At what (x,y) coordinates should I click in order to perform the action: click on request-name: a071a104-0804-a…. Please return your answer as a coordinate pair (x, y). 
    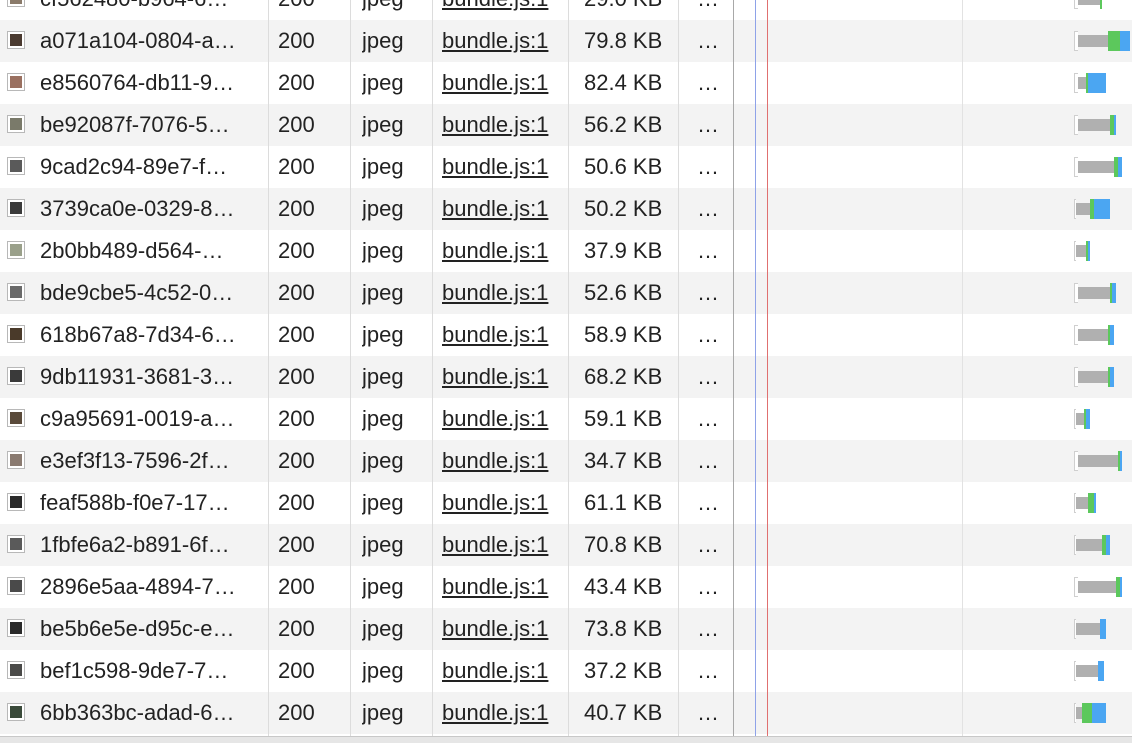
    Looking at the image, I should click on (152, 41).